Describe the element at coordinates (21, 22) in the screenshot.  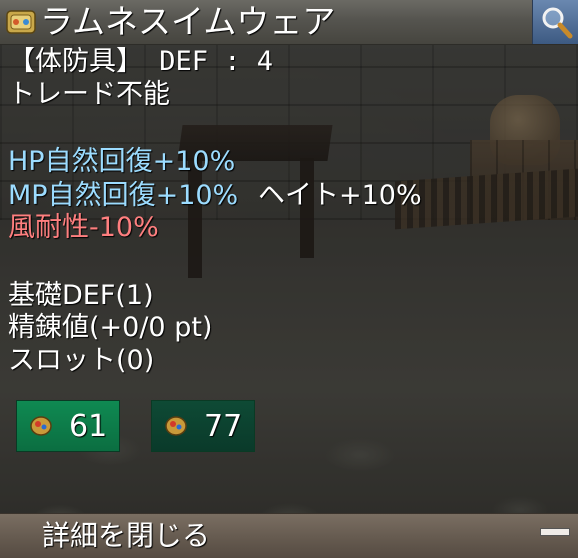
I see `swimwear-item-icon` at that location.